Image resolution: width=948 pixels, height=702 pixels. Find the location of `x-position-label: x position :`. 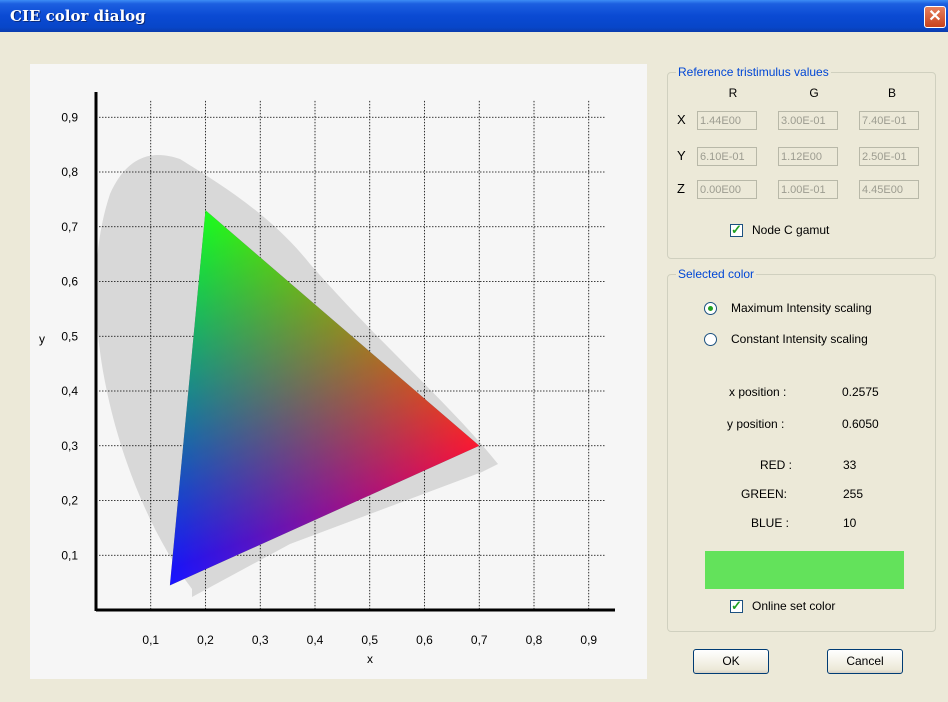

x-position-label: x position : is located at coordinates (758, 392).